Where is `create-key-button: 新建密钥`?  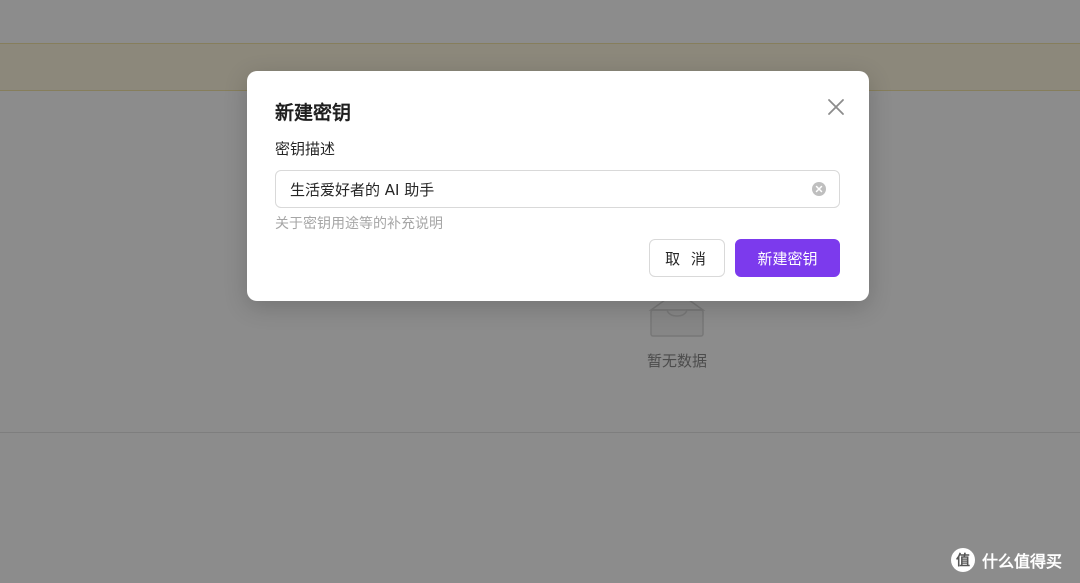 create-key-button: 新建密钥 is located at coordinates (787, 258).